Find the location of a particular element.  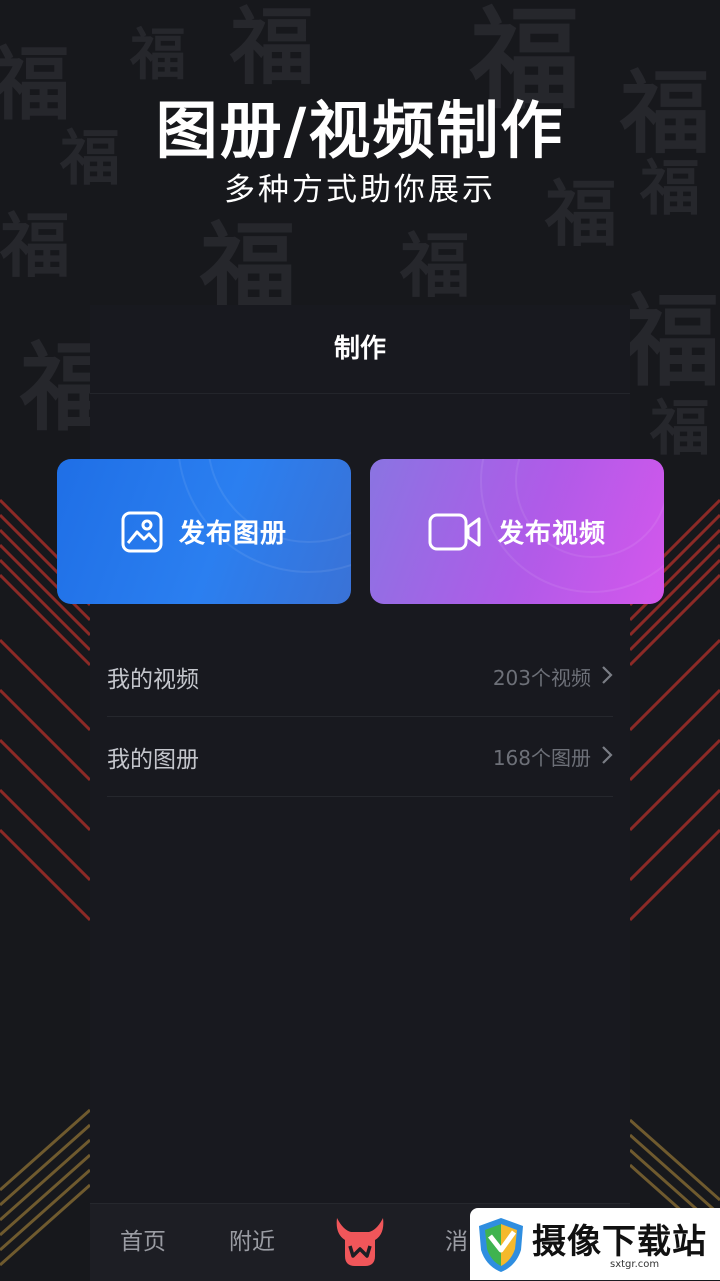

publish-album-button: 发布图册 is located at coordinates (204, 531).